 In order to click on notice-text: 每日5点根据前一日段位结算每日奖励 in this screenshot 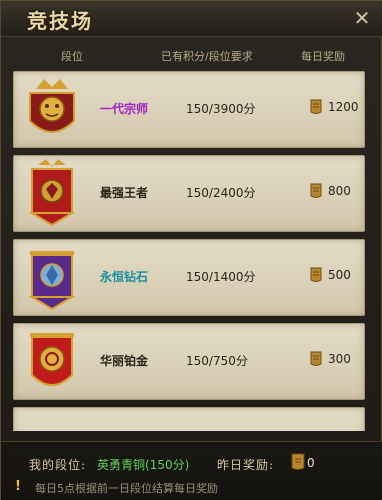, I will do `click(126, 488)`.